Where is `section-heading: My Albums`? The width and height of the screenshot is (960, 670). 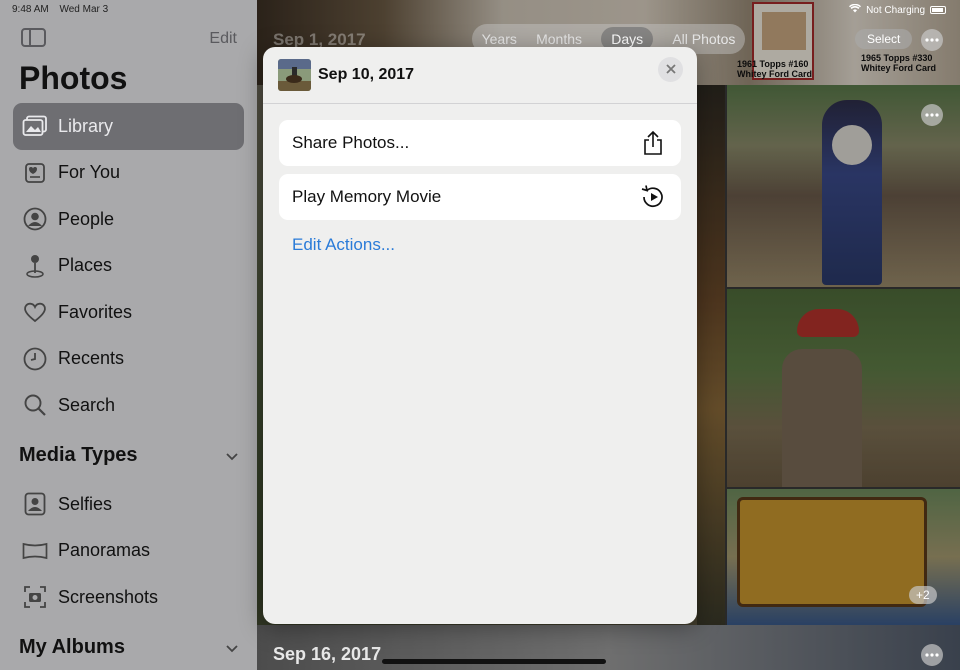
section-heading: My Albums is located at coordinates (72, 647).